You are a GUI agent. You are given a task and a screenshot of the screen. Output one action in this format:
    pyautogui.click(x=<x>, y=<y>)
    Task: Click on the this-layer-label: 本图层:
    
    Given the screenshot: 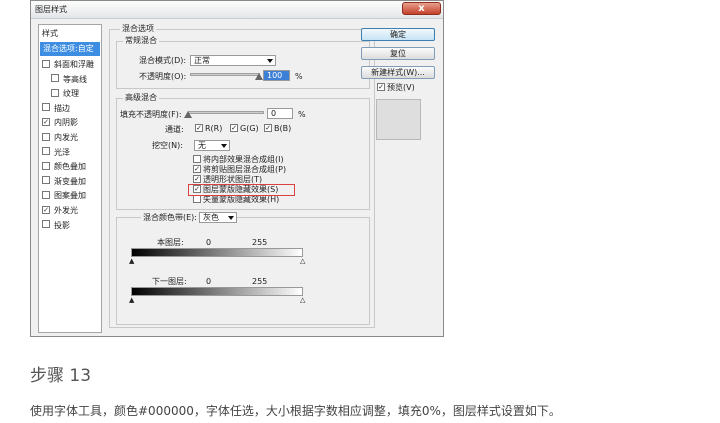 What is the action you would take?
    pyautogui.click(x=170, y=242)
    